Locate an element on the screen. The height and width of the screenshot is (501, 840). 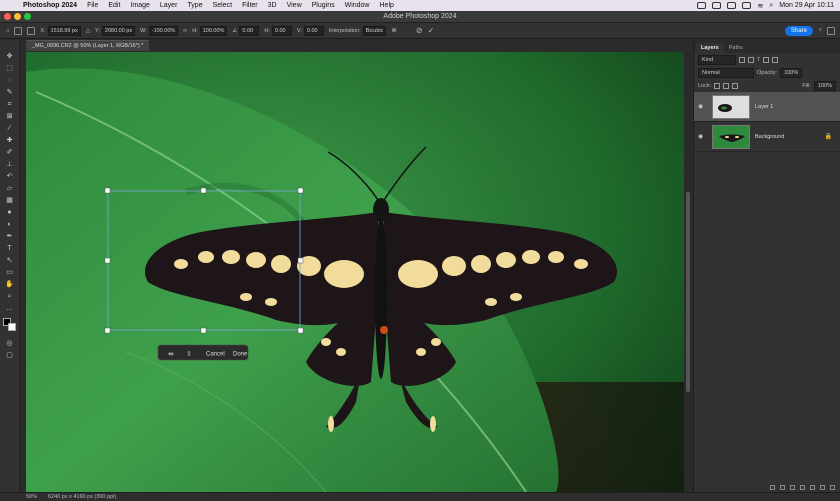
tab-paths: Paths is located at coordinates (736, 48).